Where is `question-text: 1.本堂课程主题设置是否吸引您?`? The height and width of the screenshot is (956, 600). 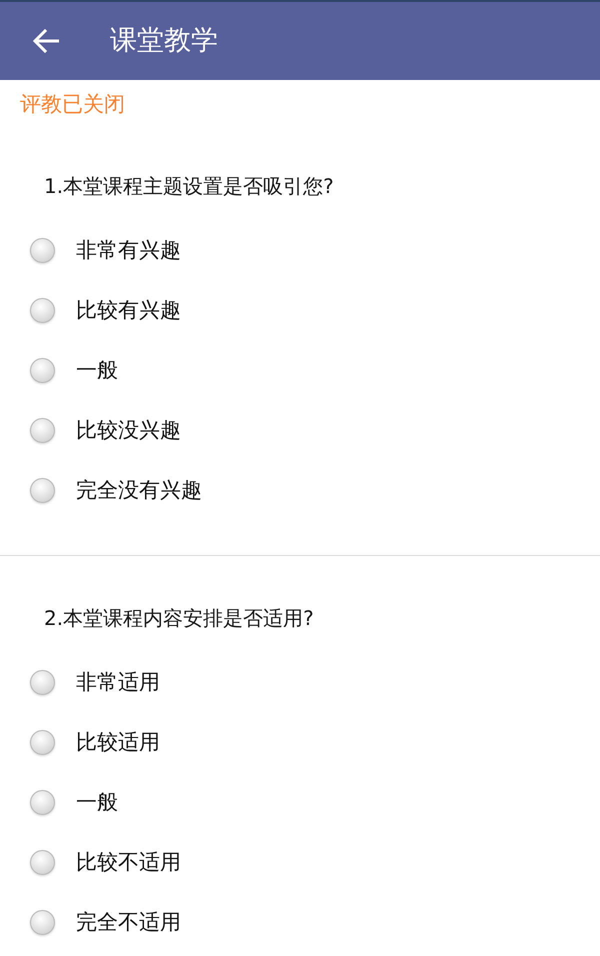 question-text: 1.本堂课程主题设置是否吸引您? is located at coordinates (189, 186).